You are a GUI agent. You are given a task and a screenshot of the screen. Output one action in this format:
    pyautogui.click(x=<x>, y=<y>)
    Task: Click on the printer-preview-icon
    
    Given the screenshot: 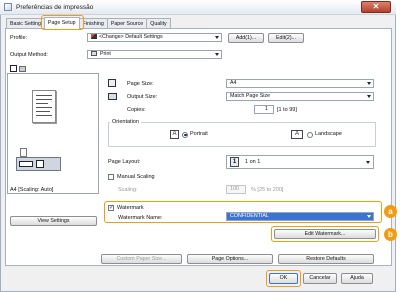 What is the action you would take?
    pyautogui.click(x=22, y=69)
    